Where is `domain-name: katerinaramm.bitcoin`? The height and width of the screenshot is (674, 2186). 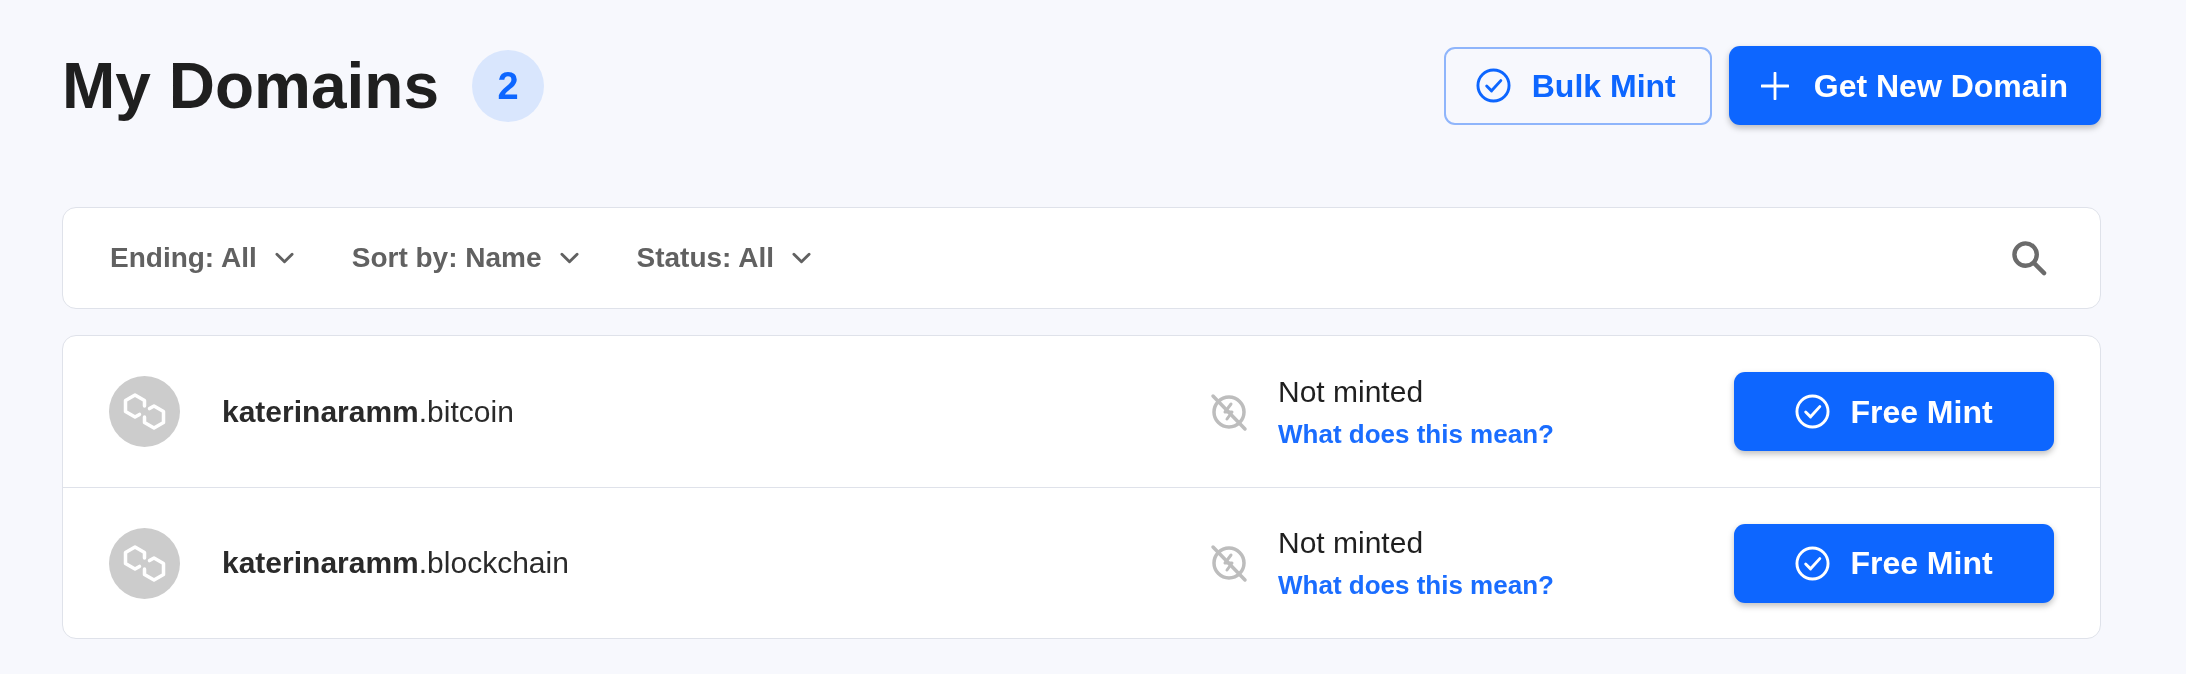
domain-name: katerinaramm.bitcoin is located at coordinates (368, 411).